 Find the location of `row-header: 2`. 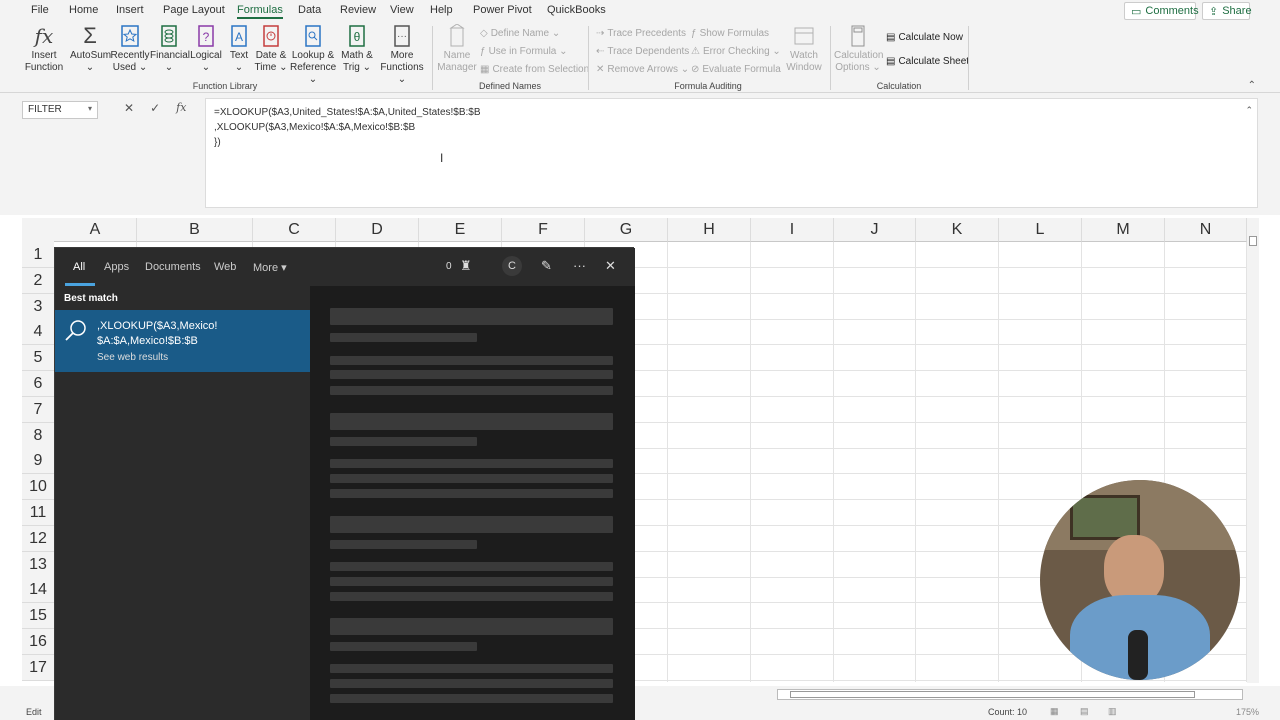

row-header: 2 is located at coordinates (38, 280).